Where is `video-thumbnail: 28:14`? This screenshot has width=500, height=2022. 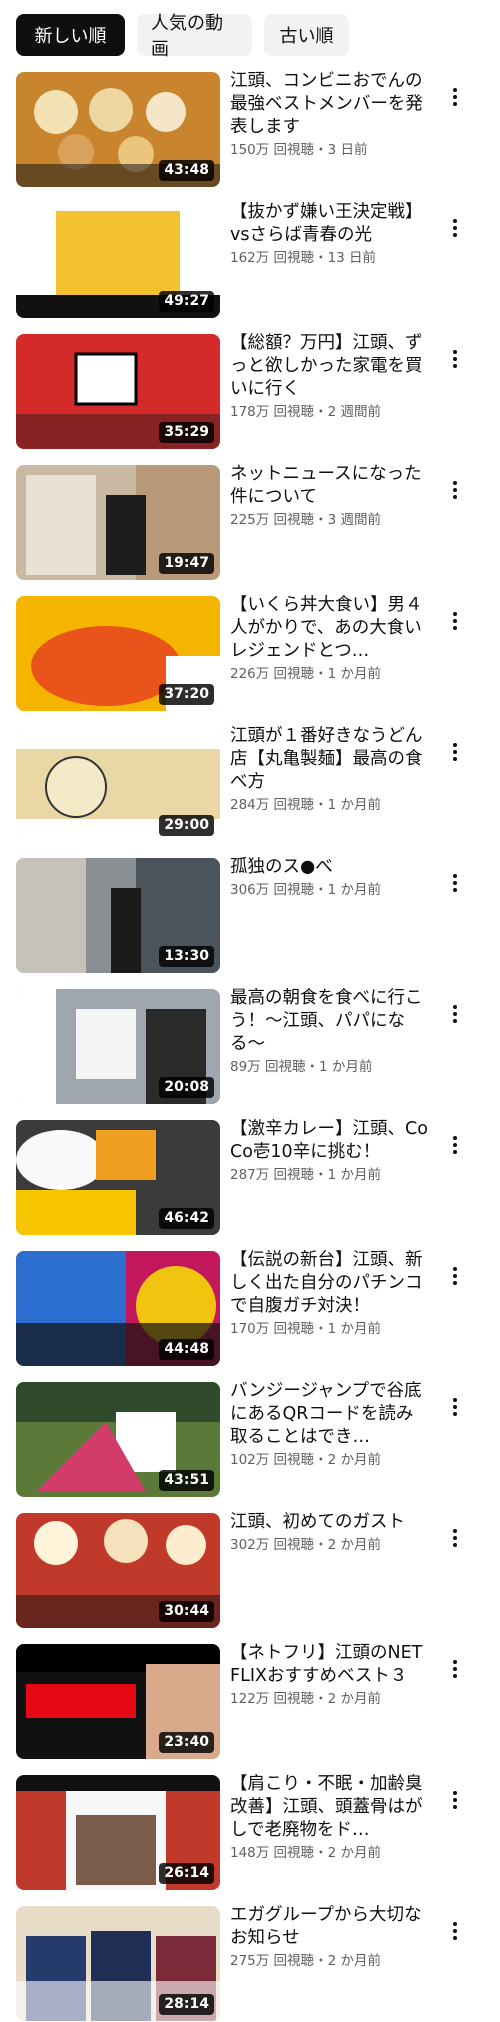
video-thumbnail: 28:14 is located at coordinates (118, 1963).